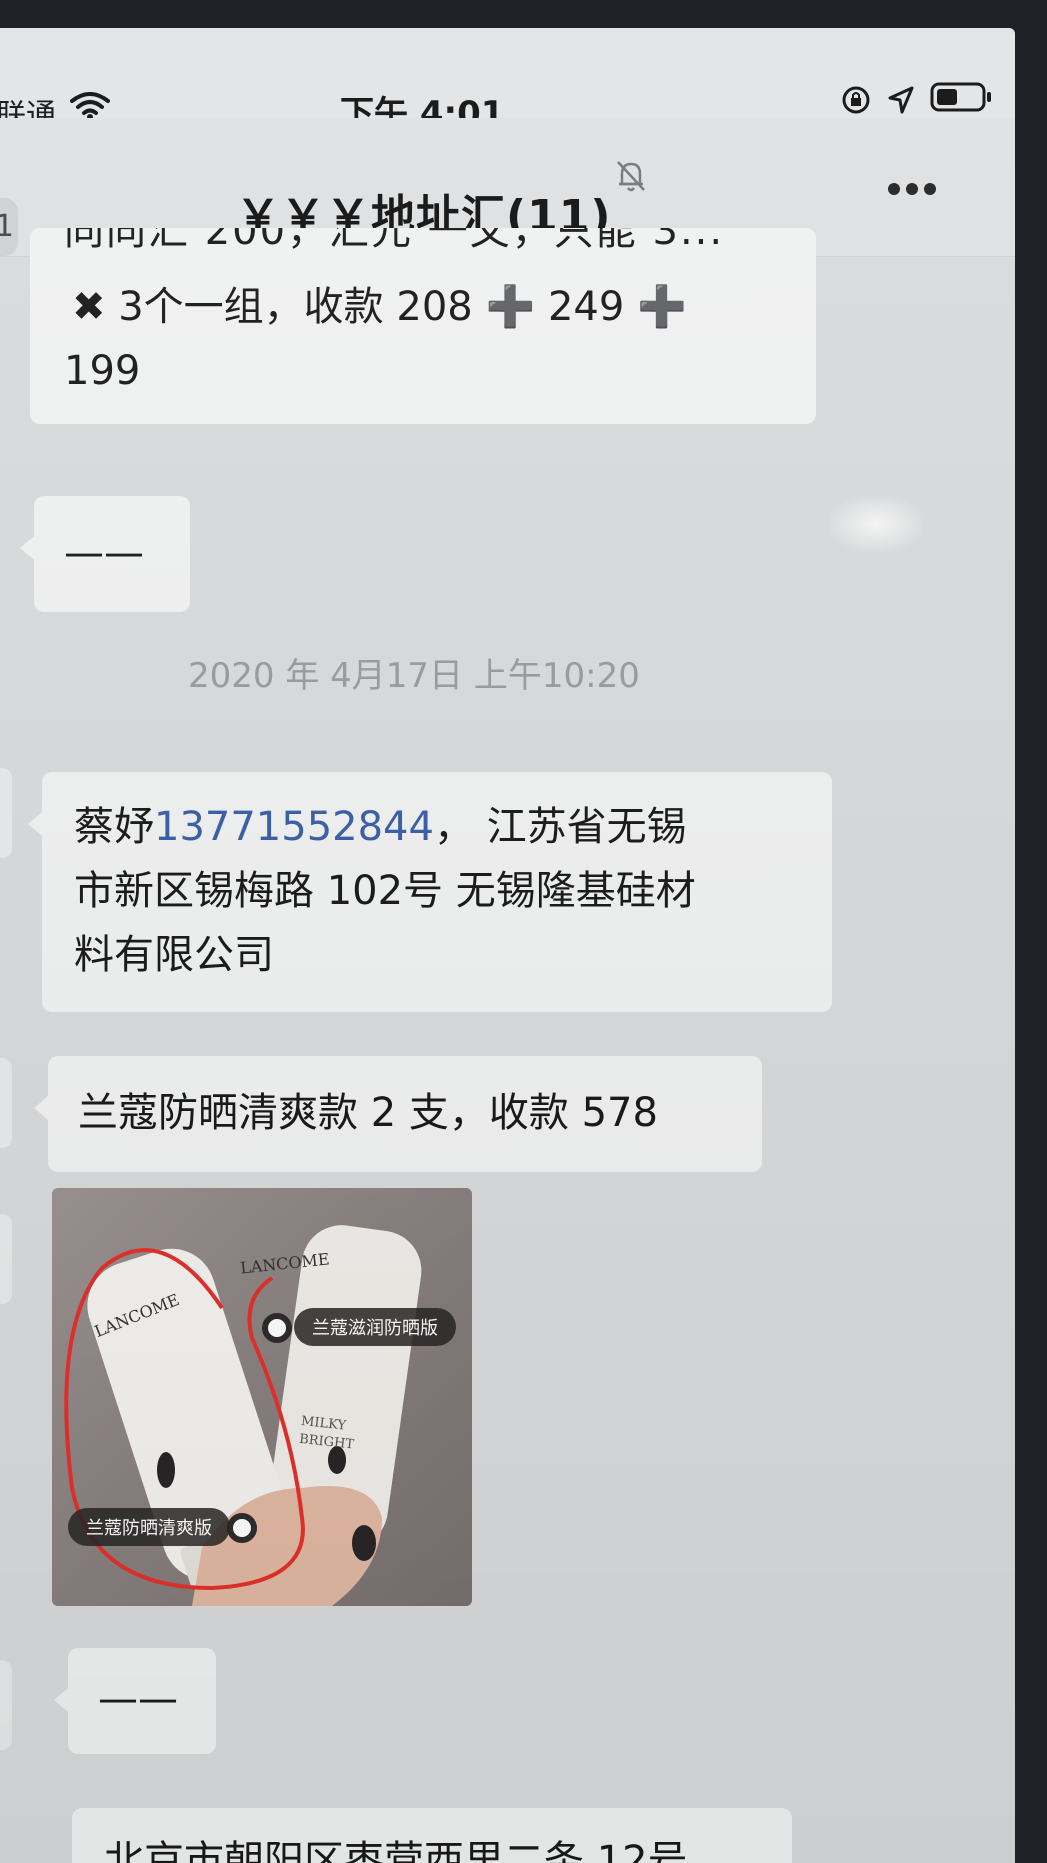 The image size is (1047, 1863). I want to click on contact-name: 蔡妤, so click(114, 827).